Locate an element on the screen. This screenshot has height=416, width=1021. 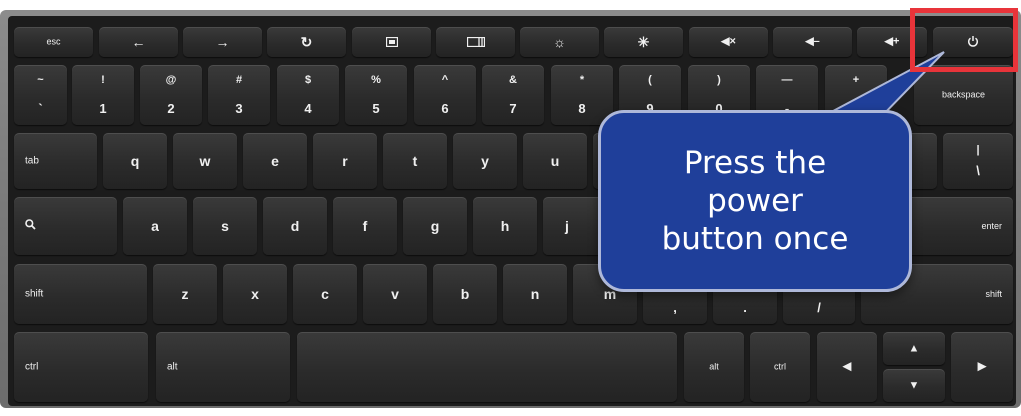
refresh-icon: ↻ is located at coordinates (306, 42).